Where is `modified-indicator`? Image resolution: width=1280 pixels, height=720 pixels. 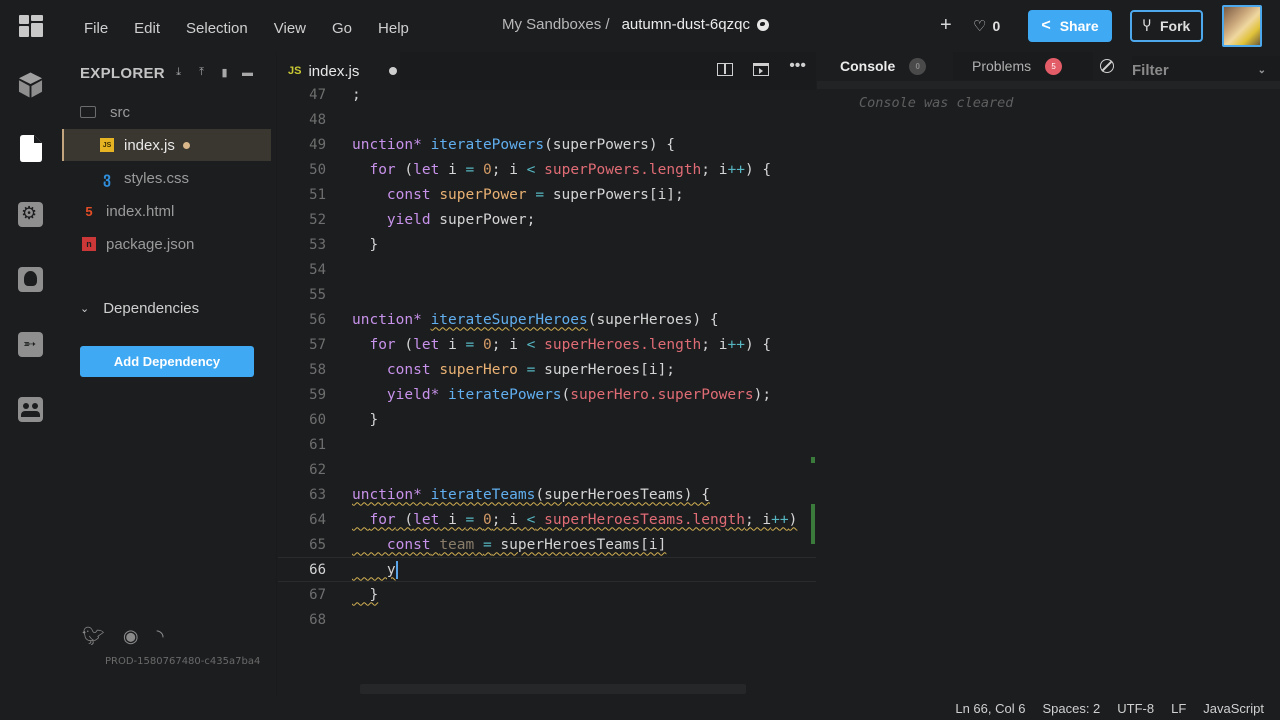
modified-indicator is located at coordinates (186, 145).